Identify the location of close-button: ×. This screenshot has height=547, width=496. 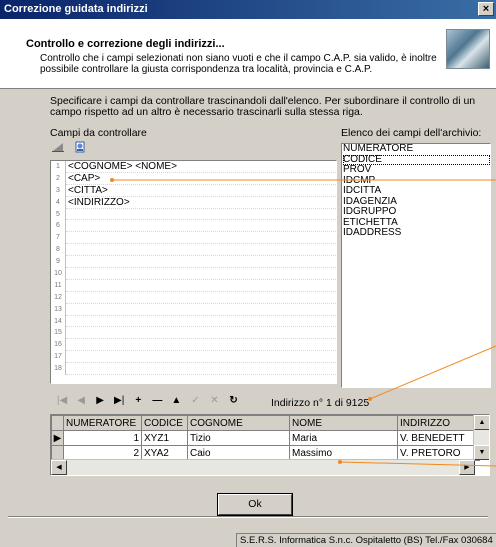
(486, 9).